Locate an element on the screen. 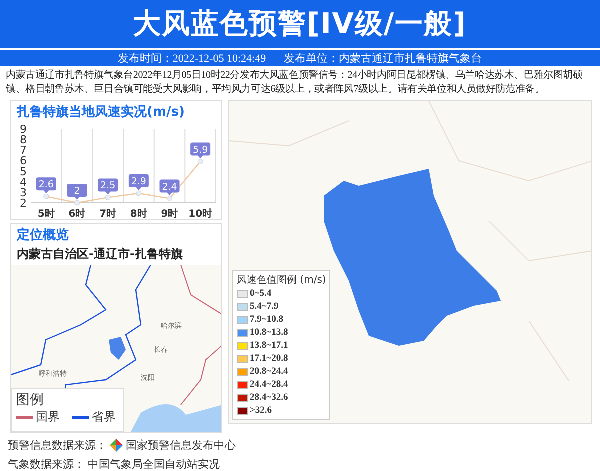 This screenshot has height=471, width=600. panel-title: 定位概览 is located at coordinates (43, 235).